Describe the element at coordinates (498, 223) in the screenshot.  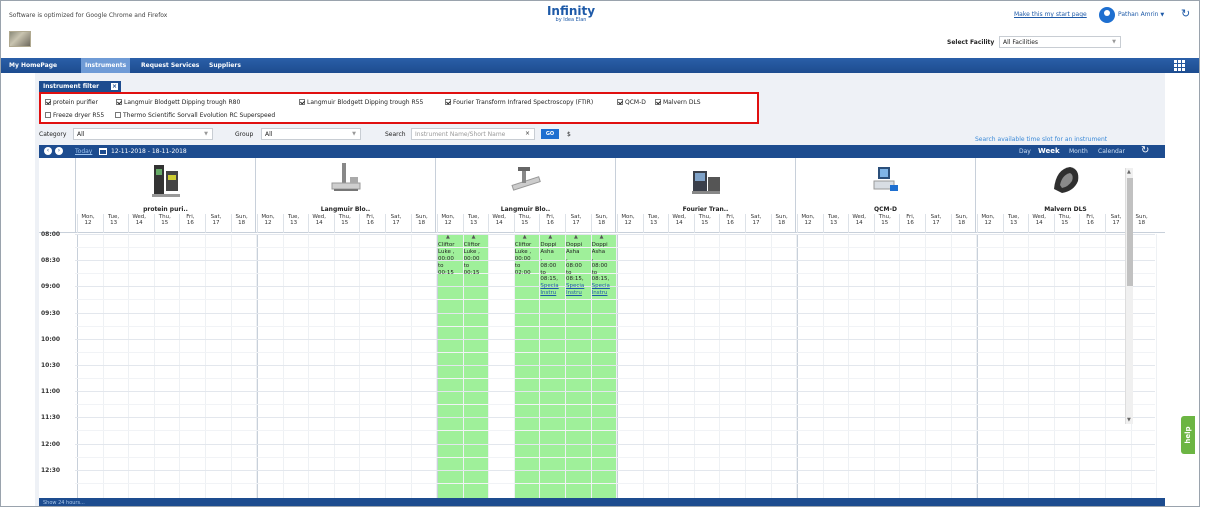
I see `day-header: Wed, 14` at that location.